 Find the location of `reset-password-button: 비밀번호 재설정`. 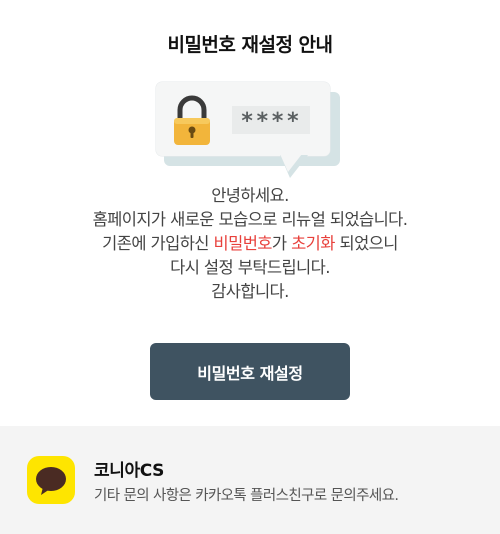

reset-password-button: 비밀번호 재설정 is located at coordinates (250, 371).